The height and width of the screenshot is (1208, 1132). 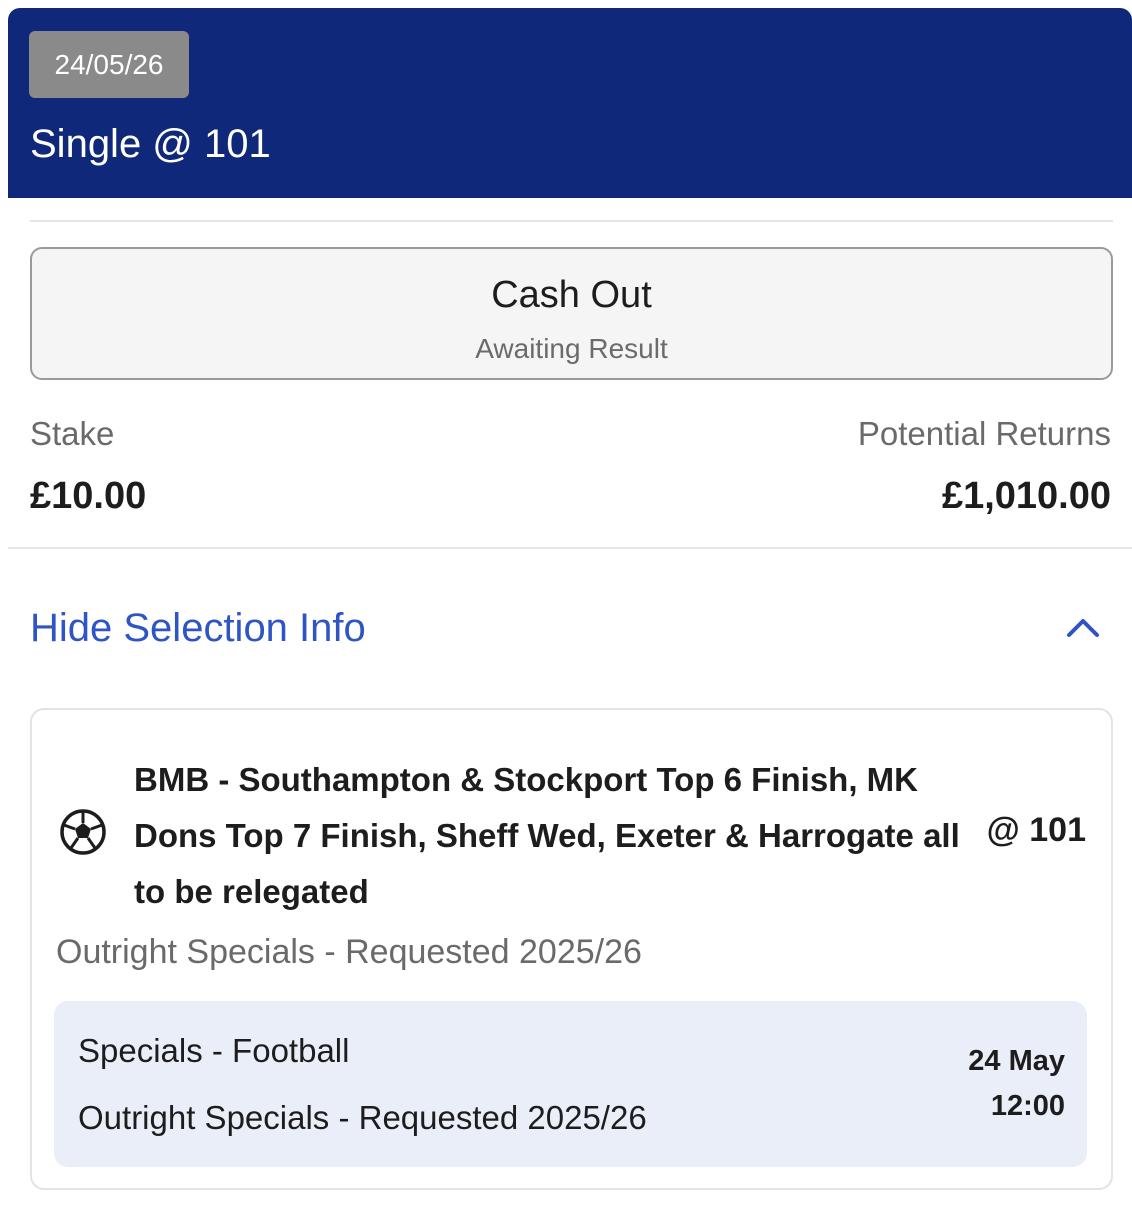 I want to click on stake-value: £10.00, so click(x=88, y=496).